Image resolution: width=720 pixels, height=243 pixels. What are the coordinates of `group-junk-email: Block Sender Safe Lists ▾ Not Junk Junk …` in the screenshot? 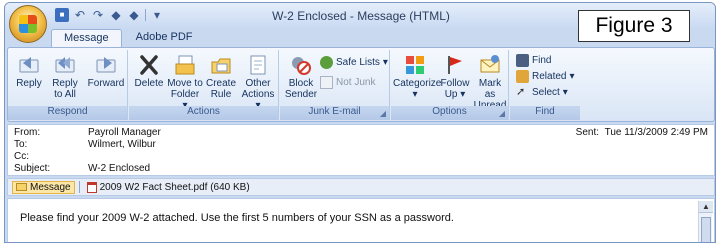 It's located at (335, 85).